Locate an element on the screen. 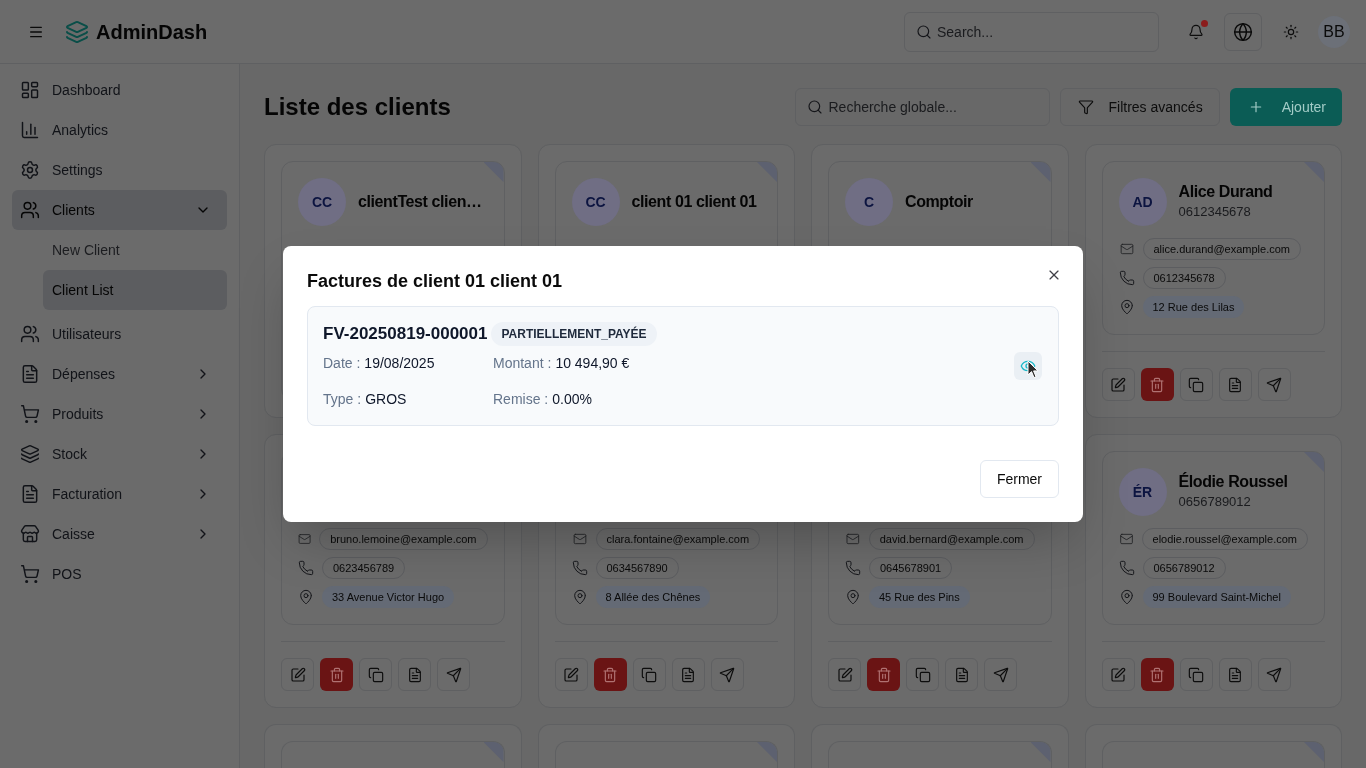 This screenshot has width=1366, height=768. layers-icon is located at coordinates (30, 454).